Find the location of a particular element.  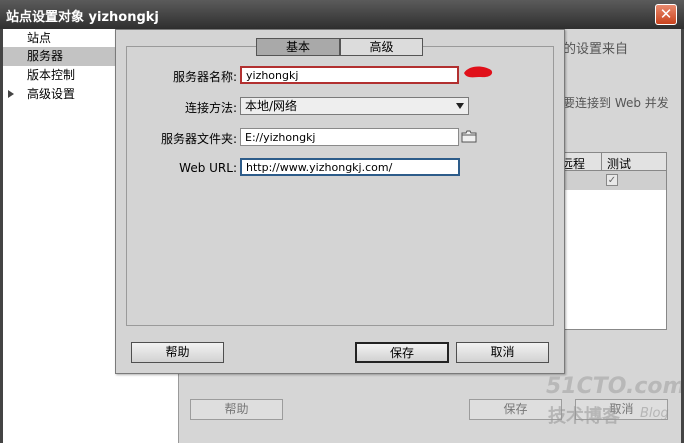

tab-advanced: 高级 is located at coordinates (381, 47).